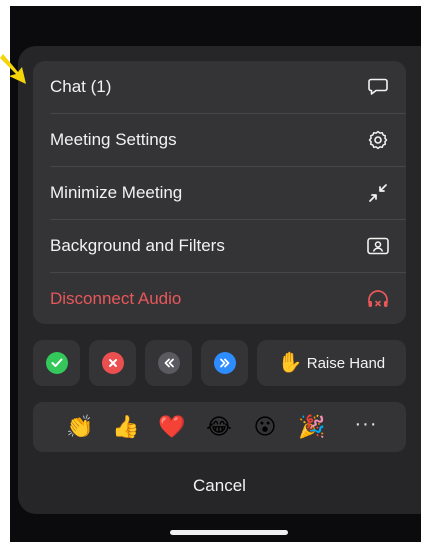 The width and height of the screenshot is (421, 542). Describe the element at coordinates (378, 246) in the screenshot. I see `portrait-frame-icon` at that location.